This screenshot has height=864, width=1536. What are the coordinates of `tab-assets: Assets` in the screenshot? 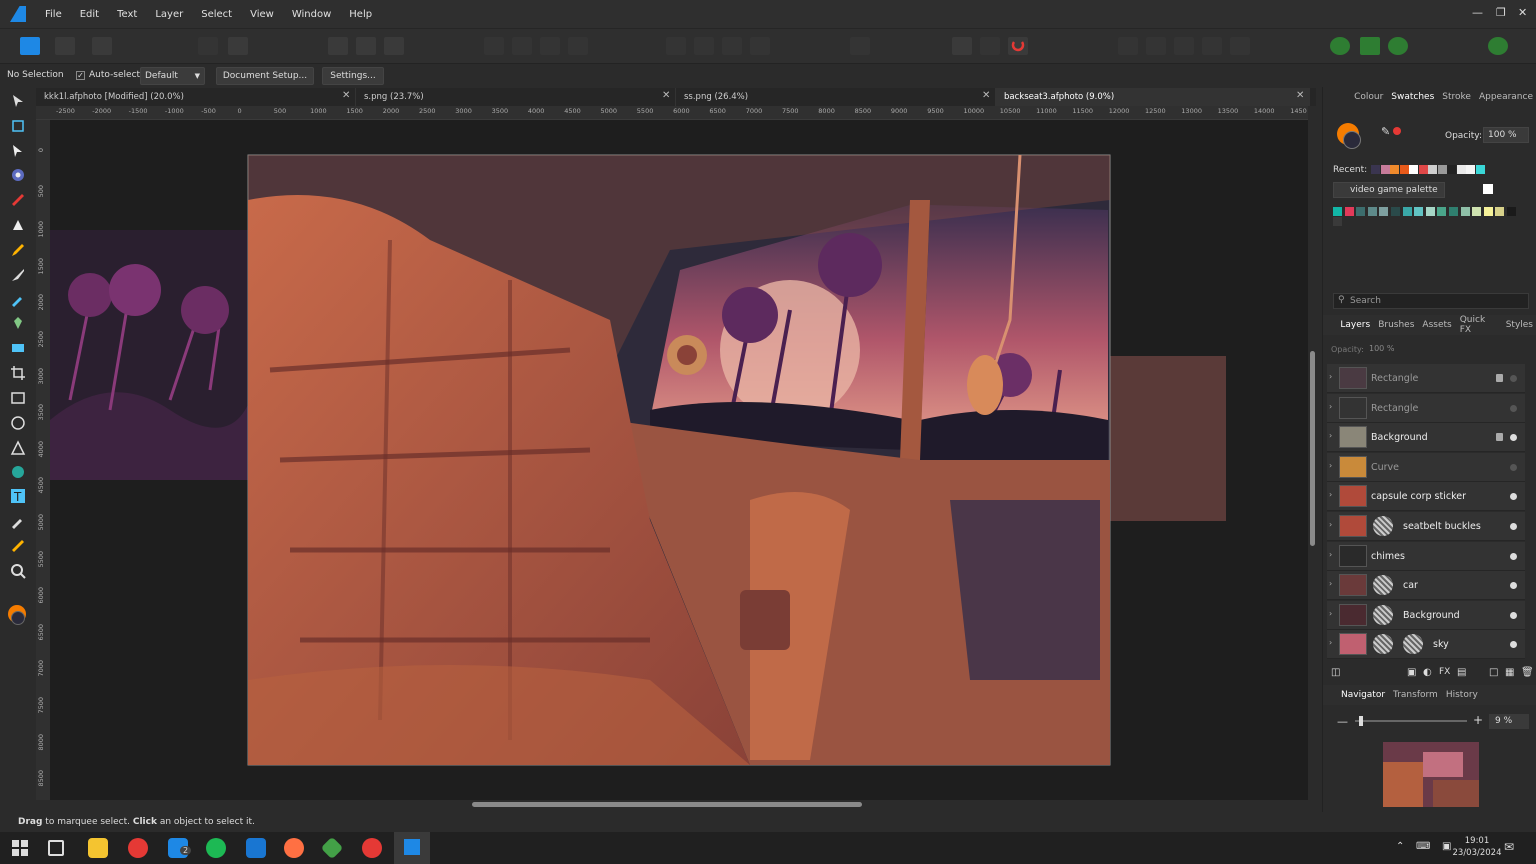 It's located at (1436, 325).